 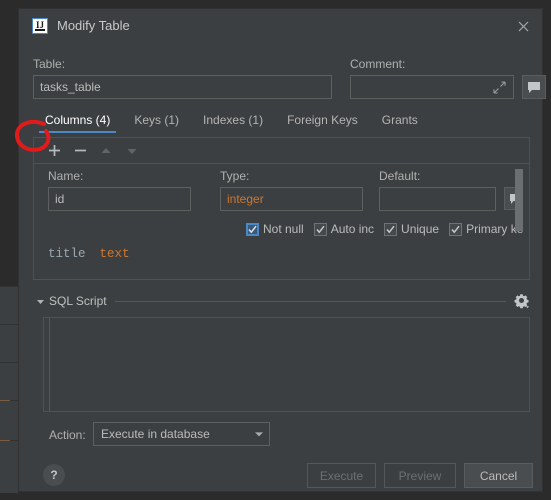 What do you see at coordinates (132, 151) in the screenshot?
I see `triangle-down-icon` at bounding box center [132, 151].